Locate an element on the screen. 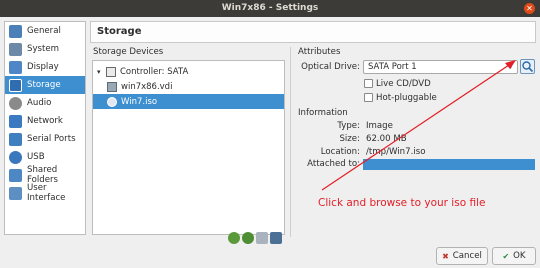 The width and height of the screenshot is (540, 268). window-title: Win7x86 - Settings is located at coordinates (270, 8).